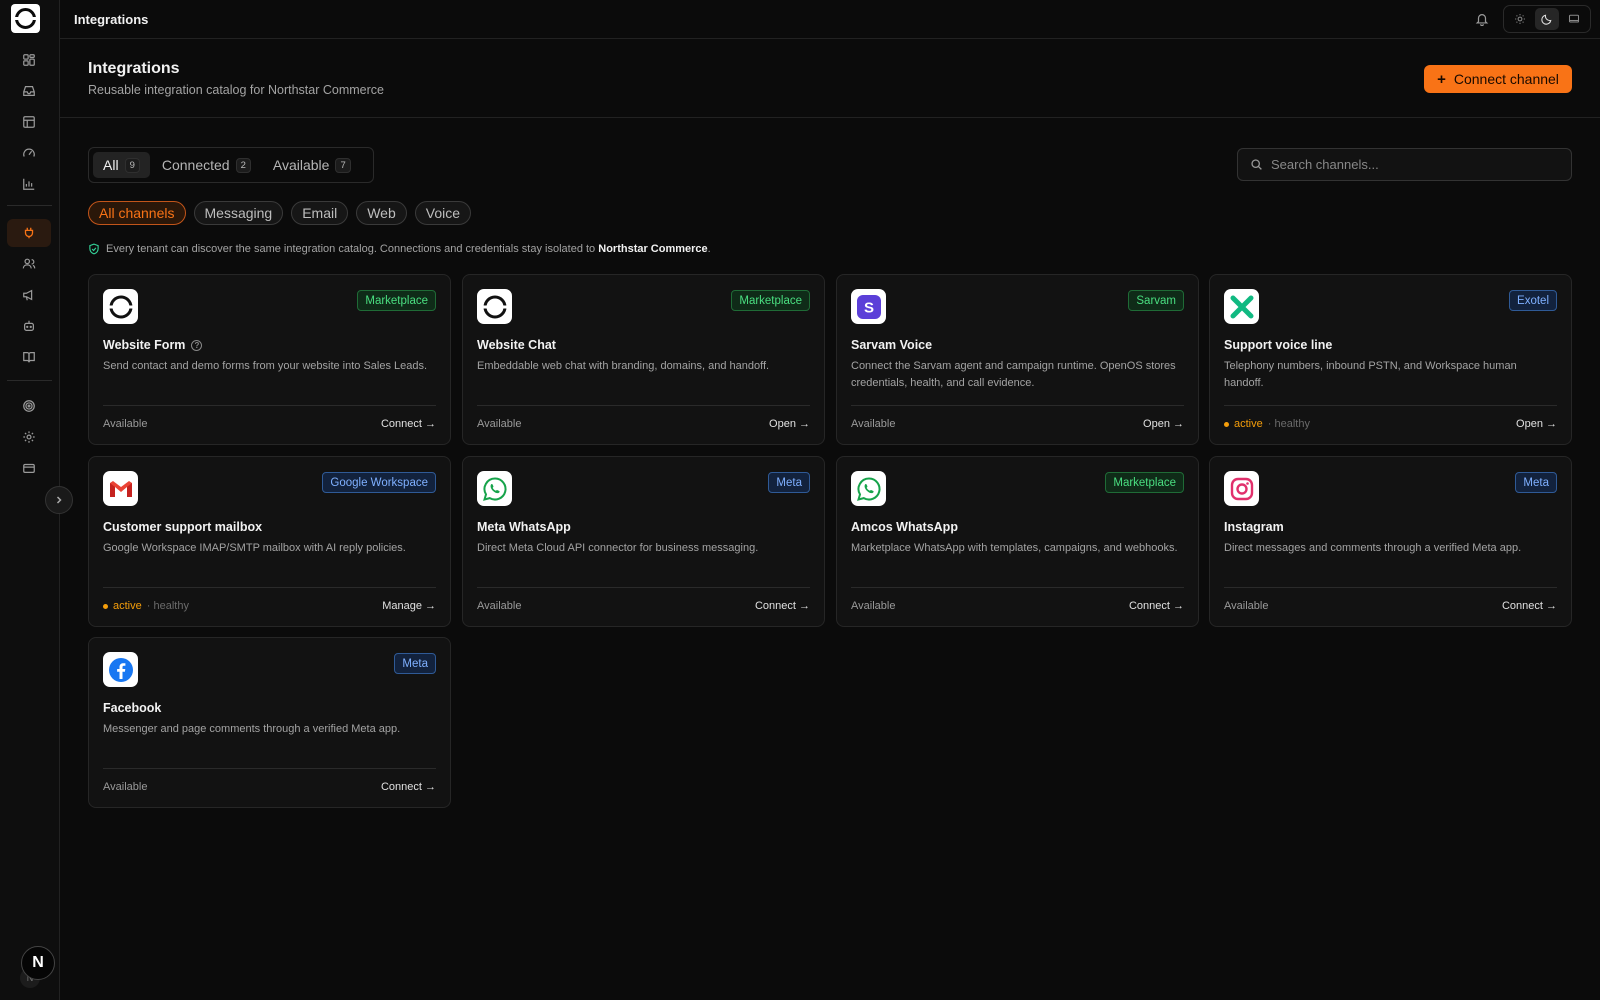 The width and height of the screenshot is (1600, 1000). I want to click on inbox-icon, so click(29, 91).